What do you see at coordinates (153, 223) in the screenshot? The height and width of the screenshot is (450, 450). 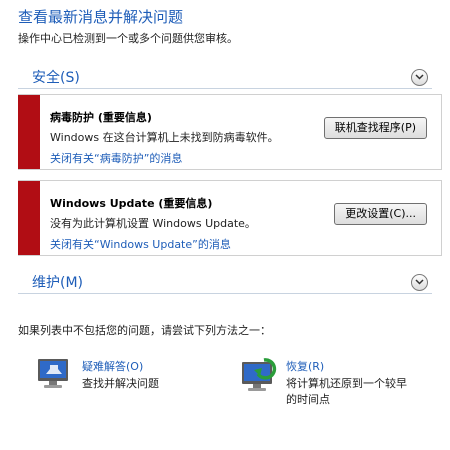 I see `message-body: 没有为此计算机设置 Windows Update。` at bounding box center [153, 223].